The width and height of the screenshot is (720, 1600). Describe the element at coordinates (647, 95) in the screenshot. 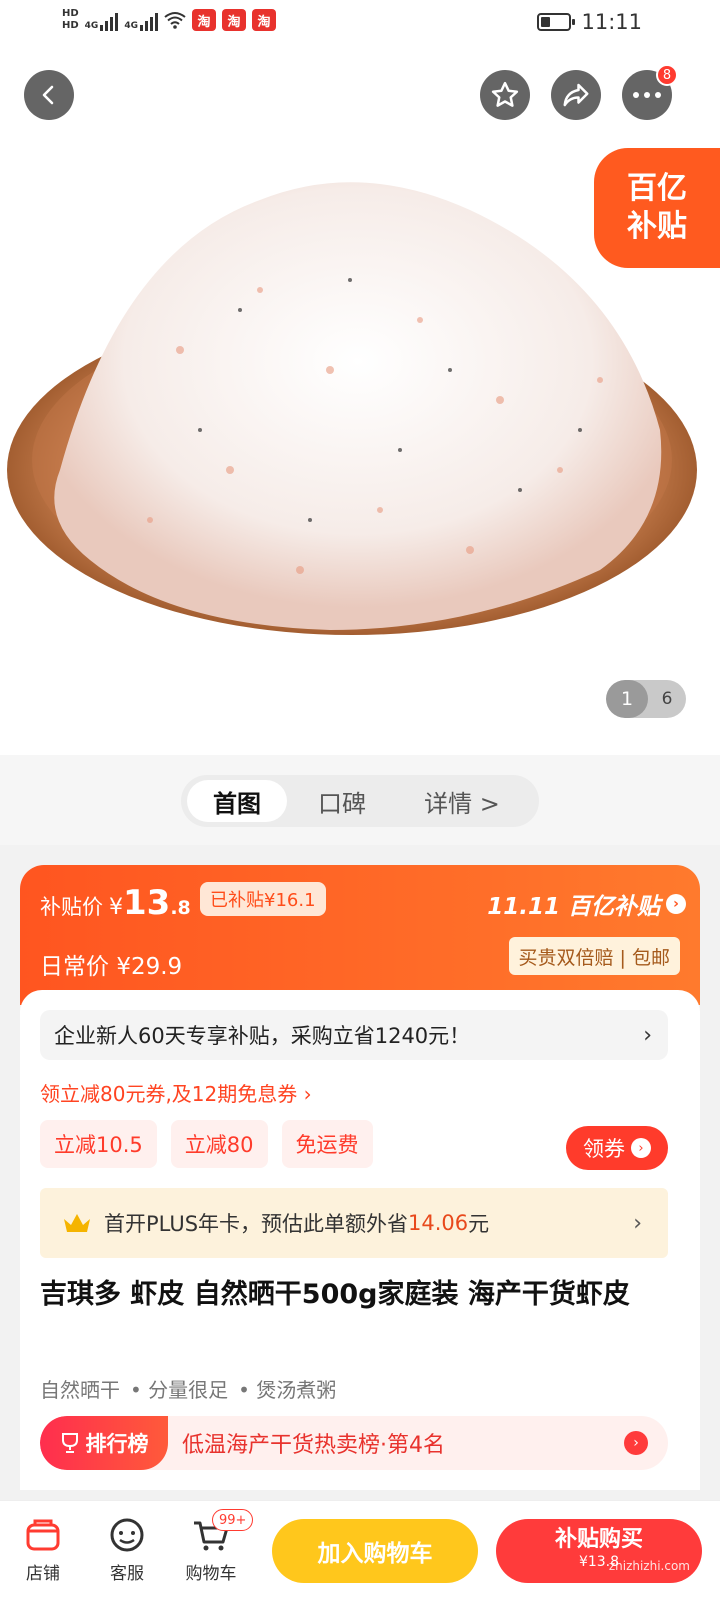

I see `more-icon` at that location.